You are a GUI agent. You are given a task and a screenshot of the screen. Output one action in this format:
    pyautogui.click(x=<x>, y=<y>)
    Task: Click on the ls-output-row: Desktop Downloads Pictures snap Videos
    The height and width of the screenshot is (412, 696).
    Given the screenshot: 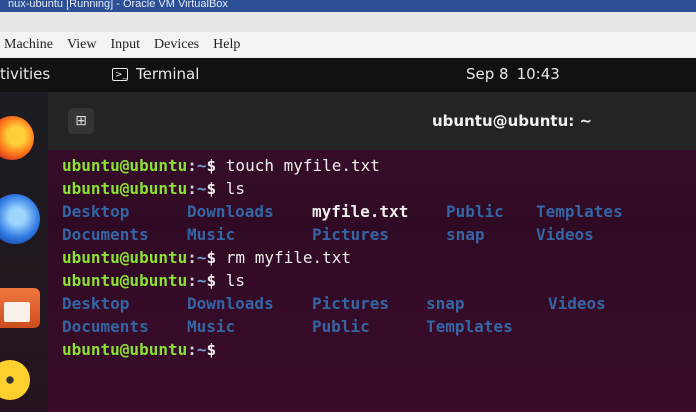 What is the action you would take?
    pyautogui.click(x=379, y=303)
    